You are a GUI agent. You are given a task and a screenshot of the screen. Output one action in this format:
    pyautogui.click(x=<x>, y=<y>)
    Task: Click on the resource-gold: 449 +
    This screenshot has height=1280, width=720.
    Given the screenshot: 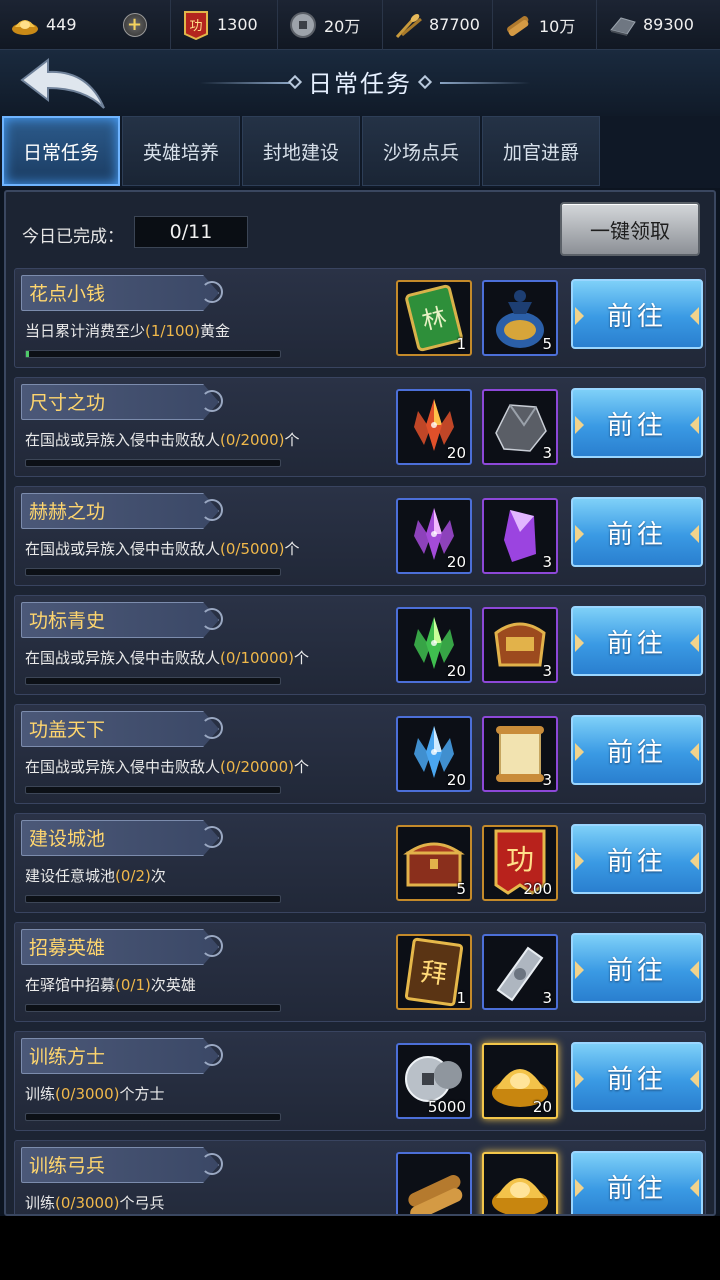 What is the action you would take?
    pyautogui.click(x=85, y=25)
    